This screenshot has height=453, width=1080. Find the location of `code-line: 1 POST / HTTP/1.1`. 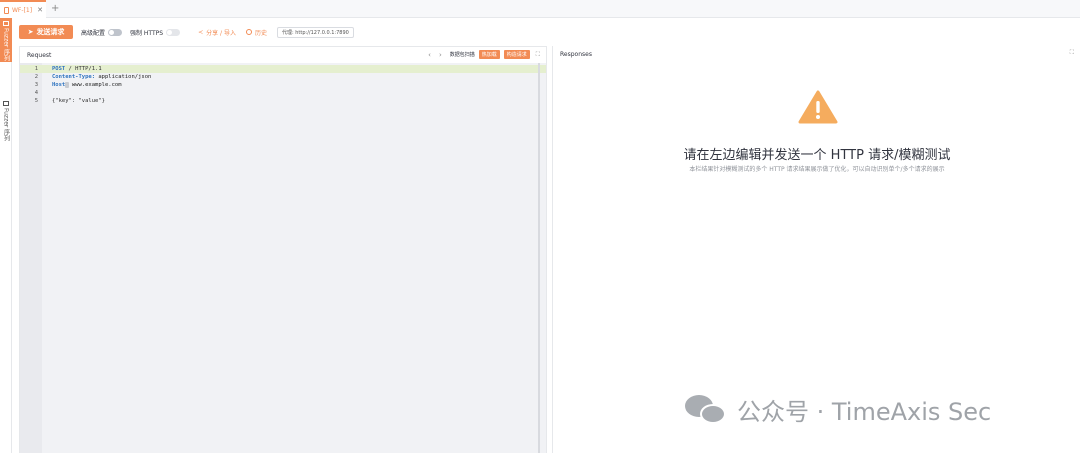

code-line: 1 POST / HTTP/1.1 is located at coordinates (283, 69).